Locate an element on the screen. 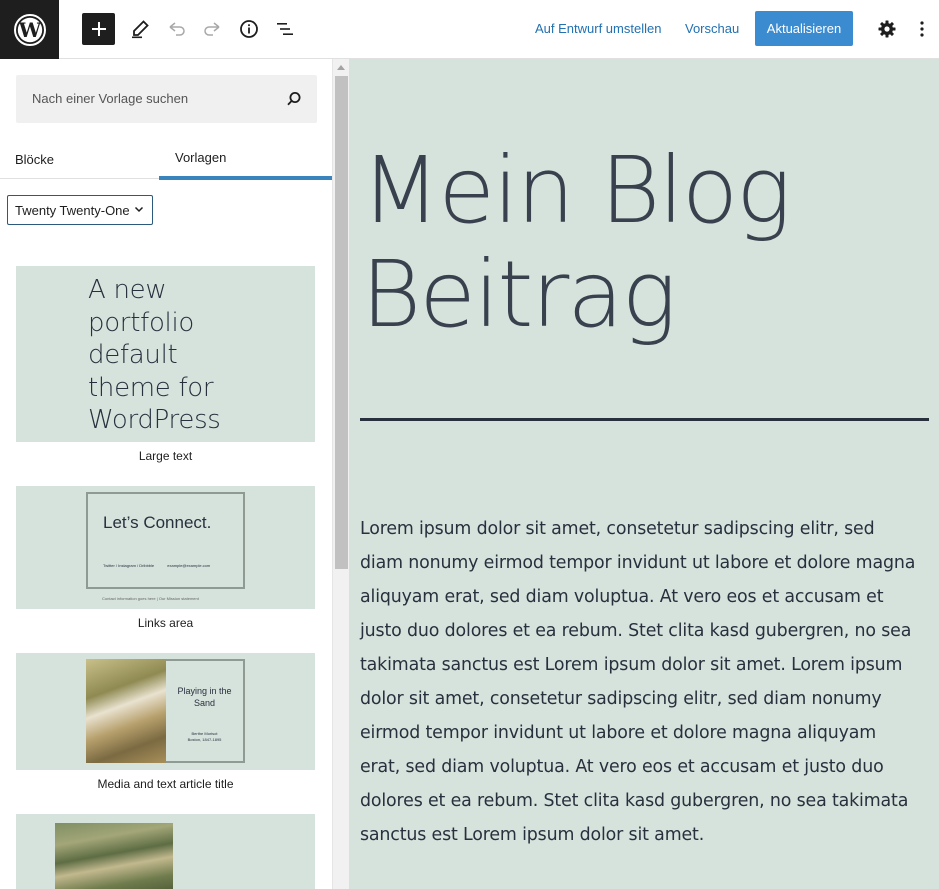  preview-button: Vorschau is located at coordinates (712, 28).